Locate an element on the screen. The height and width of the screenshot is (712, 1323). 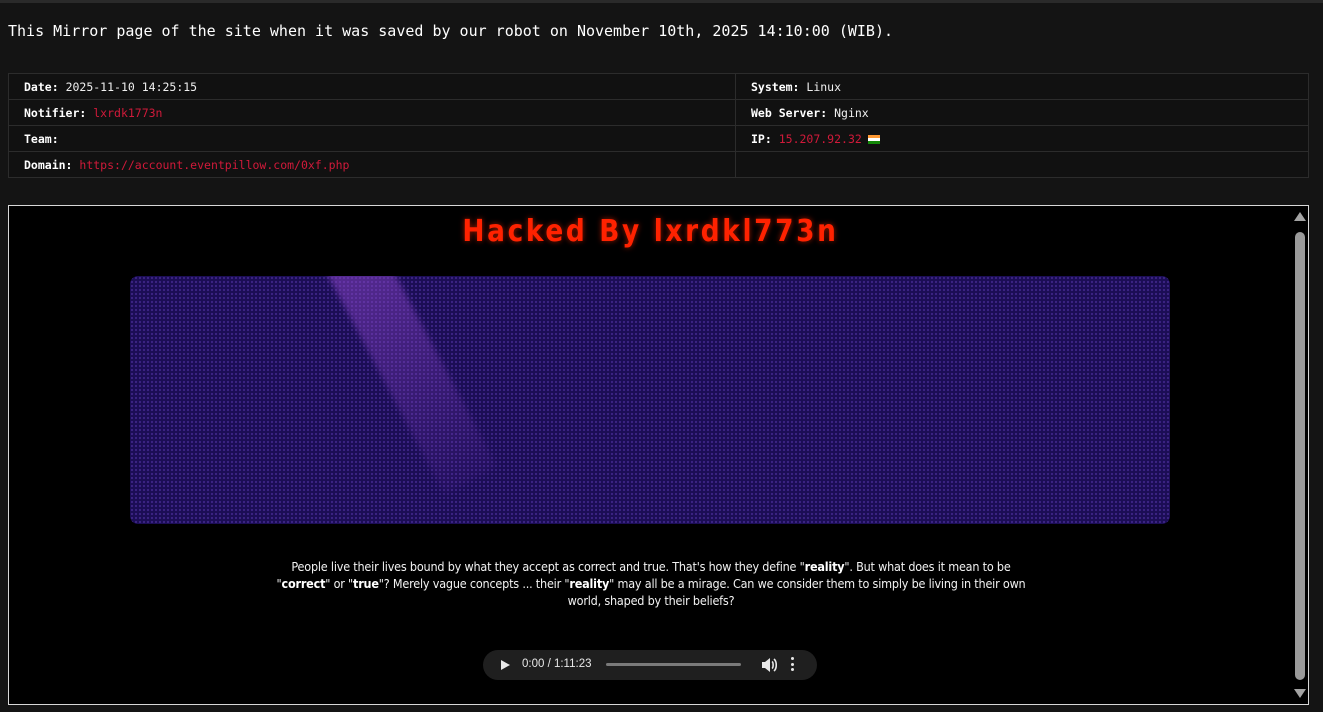
domain-link: https://account.eventpillow.com/0xf.php is located at coordinates (214, 165).